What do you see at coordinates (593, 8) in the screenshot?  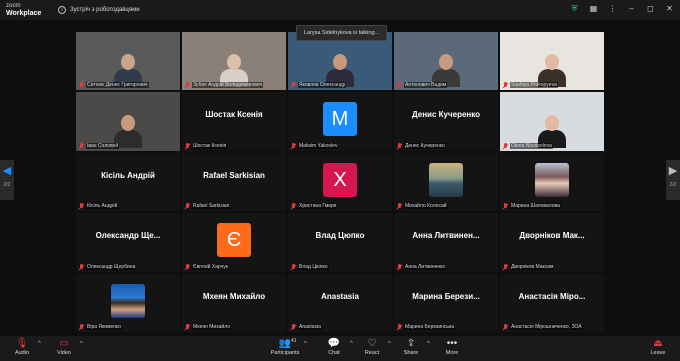 I see `grid-view-icon: ▦` at bounding box center [593, 8].